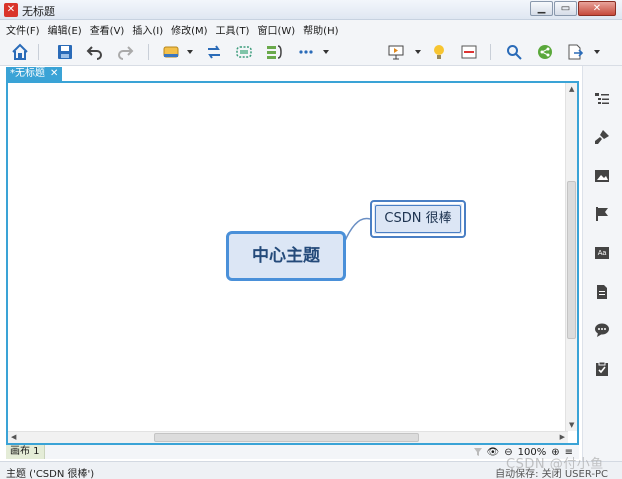 The image size is (622, 479). I want to click on home-icon, so click(20, 52).